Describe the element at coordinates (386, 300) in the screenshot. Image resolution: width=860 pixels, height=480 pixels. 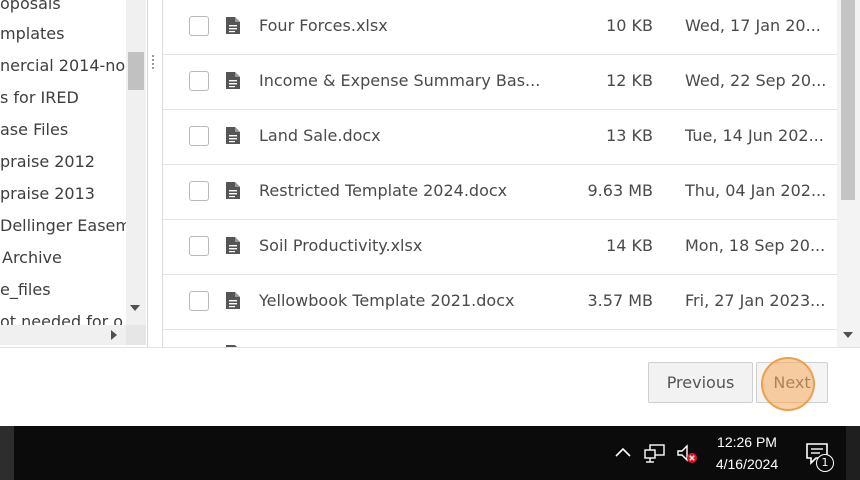
I see `file-name: Yellowbook Template 2021.docx` at that location.